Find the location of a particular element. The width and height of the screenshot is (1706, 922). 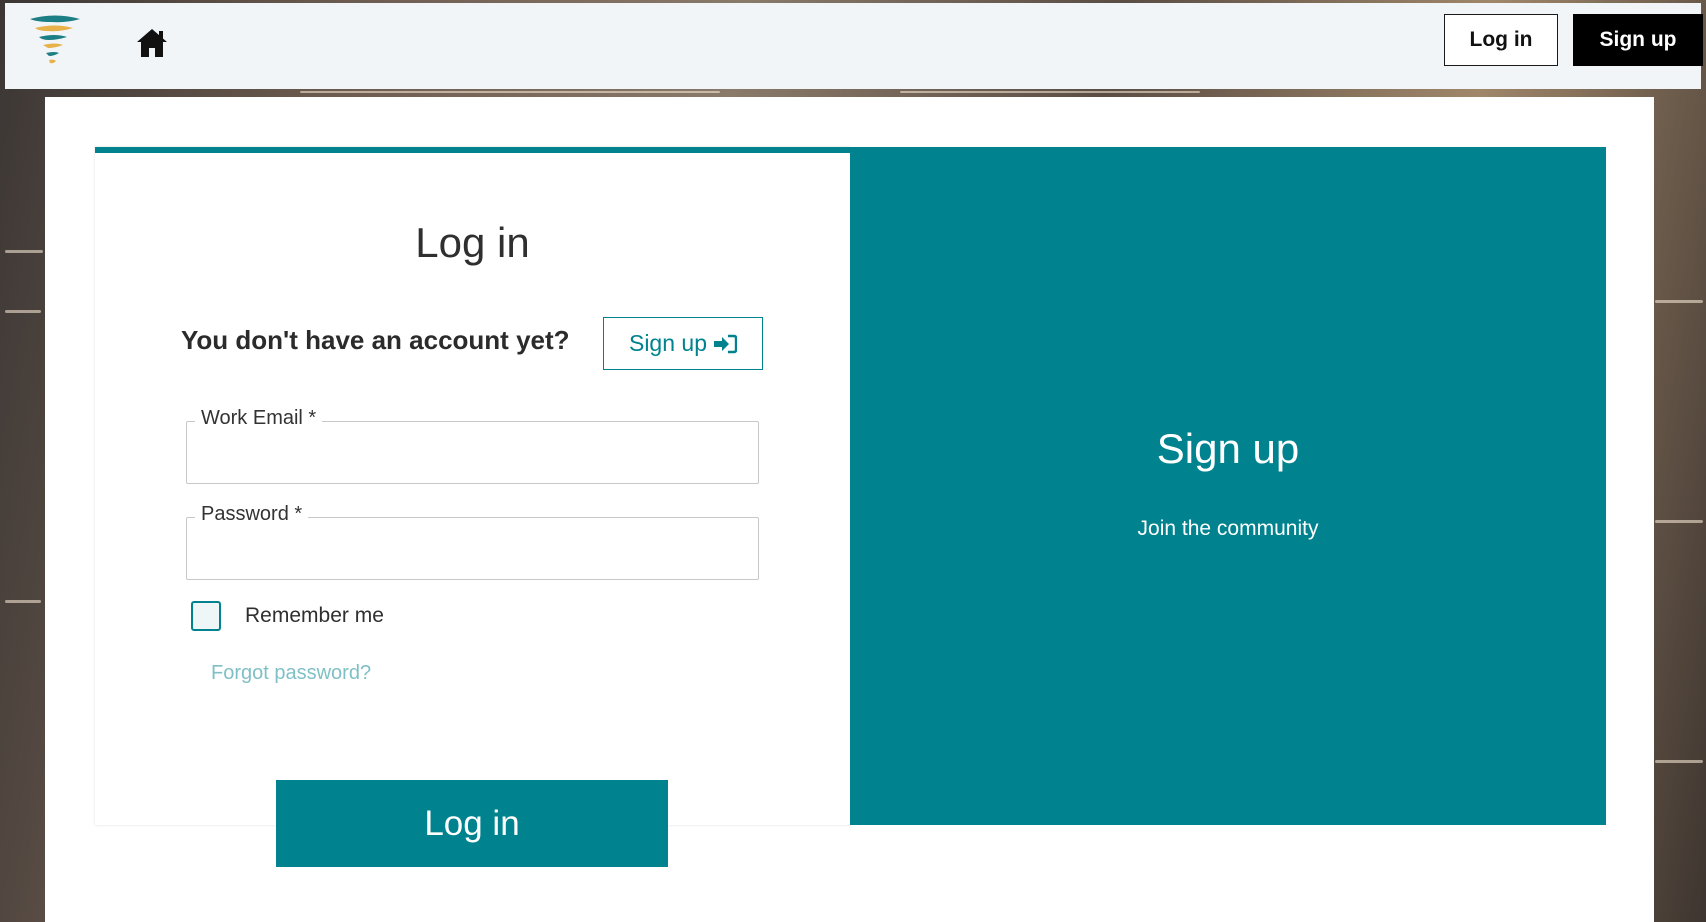

email-input is located at coordinates (472, 452).